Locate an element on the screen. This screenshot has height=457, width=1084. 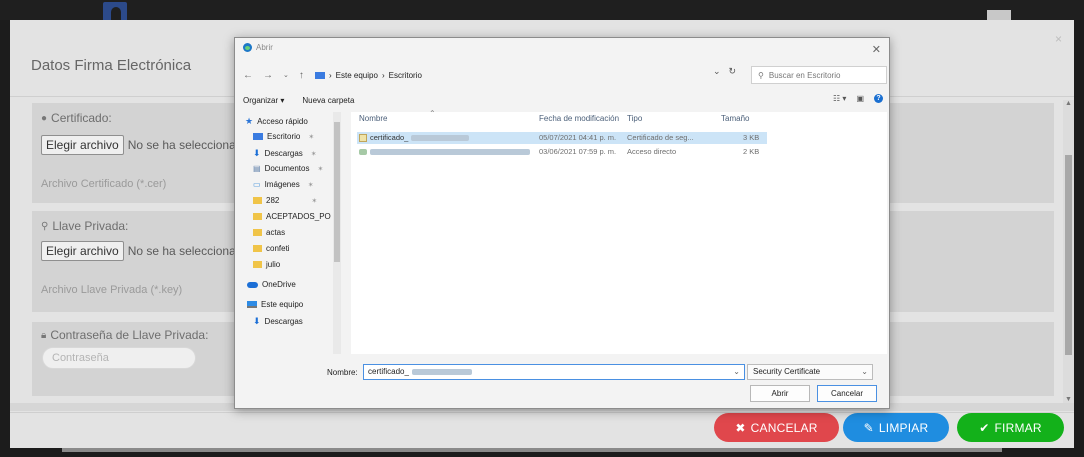
private-key-label-text: Llave Privada: is located at coordinates (90, 226).